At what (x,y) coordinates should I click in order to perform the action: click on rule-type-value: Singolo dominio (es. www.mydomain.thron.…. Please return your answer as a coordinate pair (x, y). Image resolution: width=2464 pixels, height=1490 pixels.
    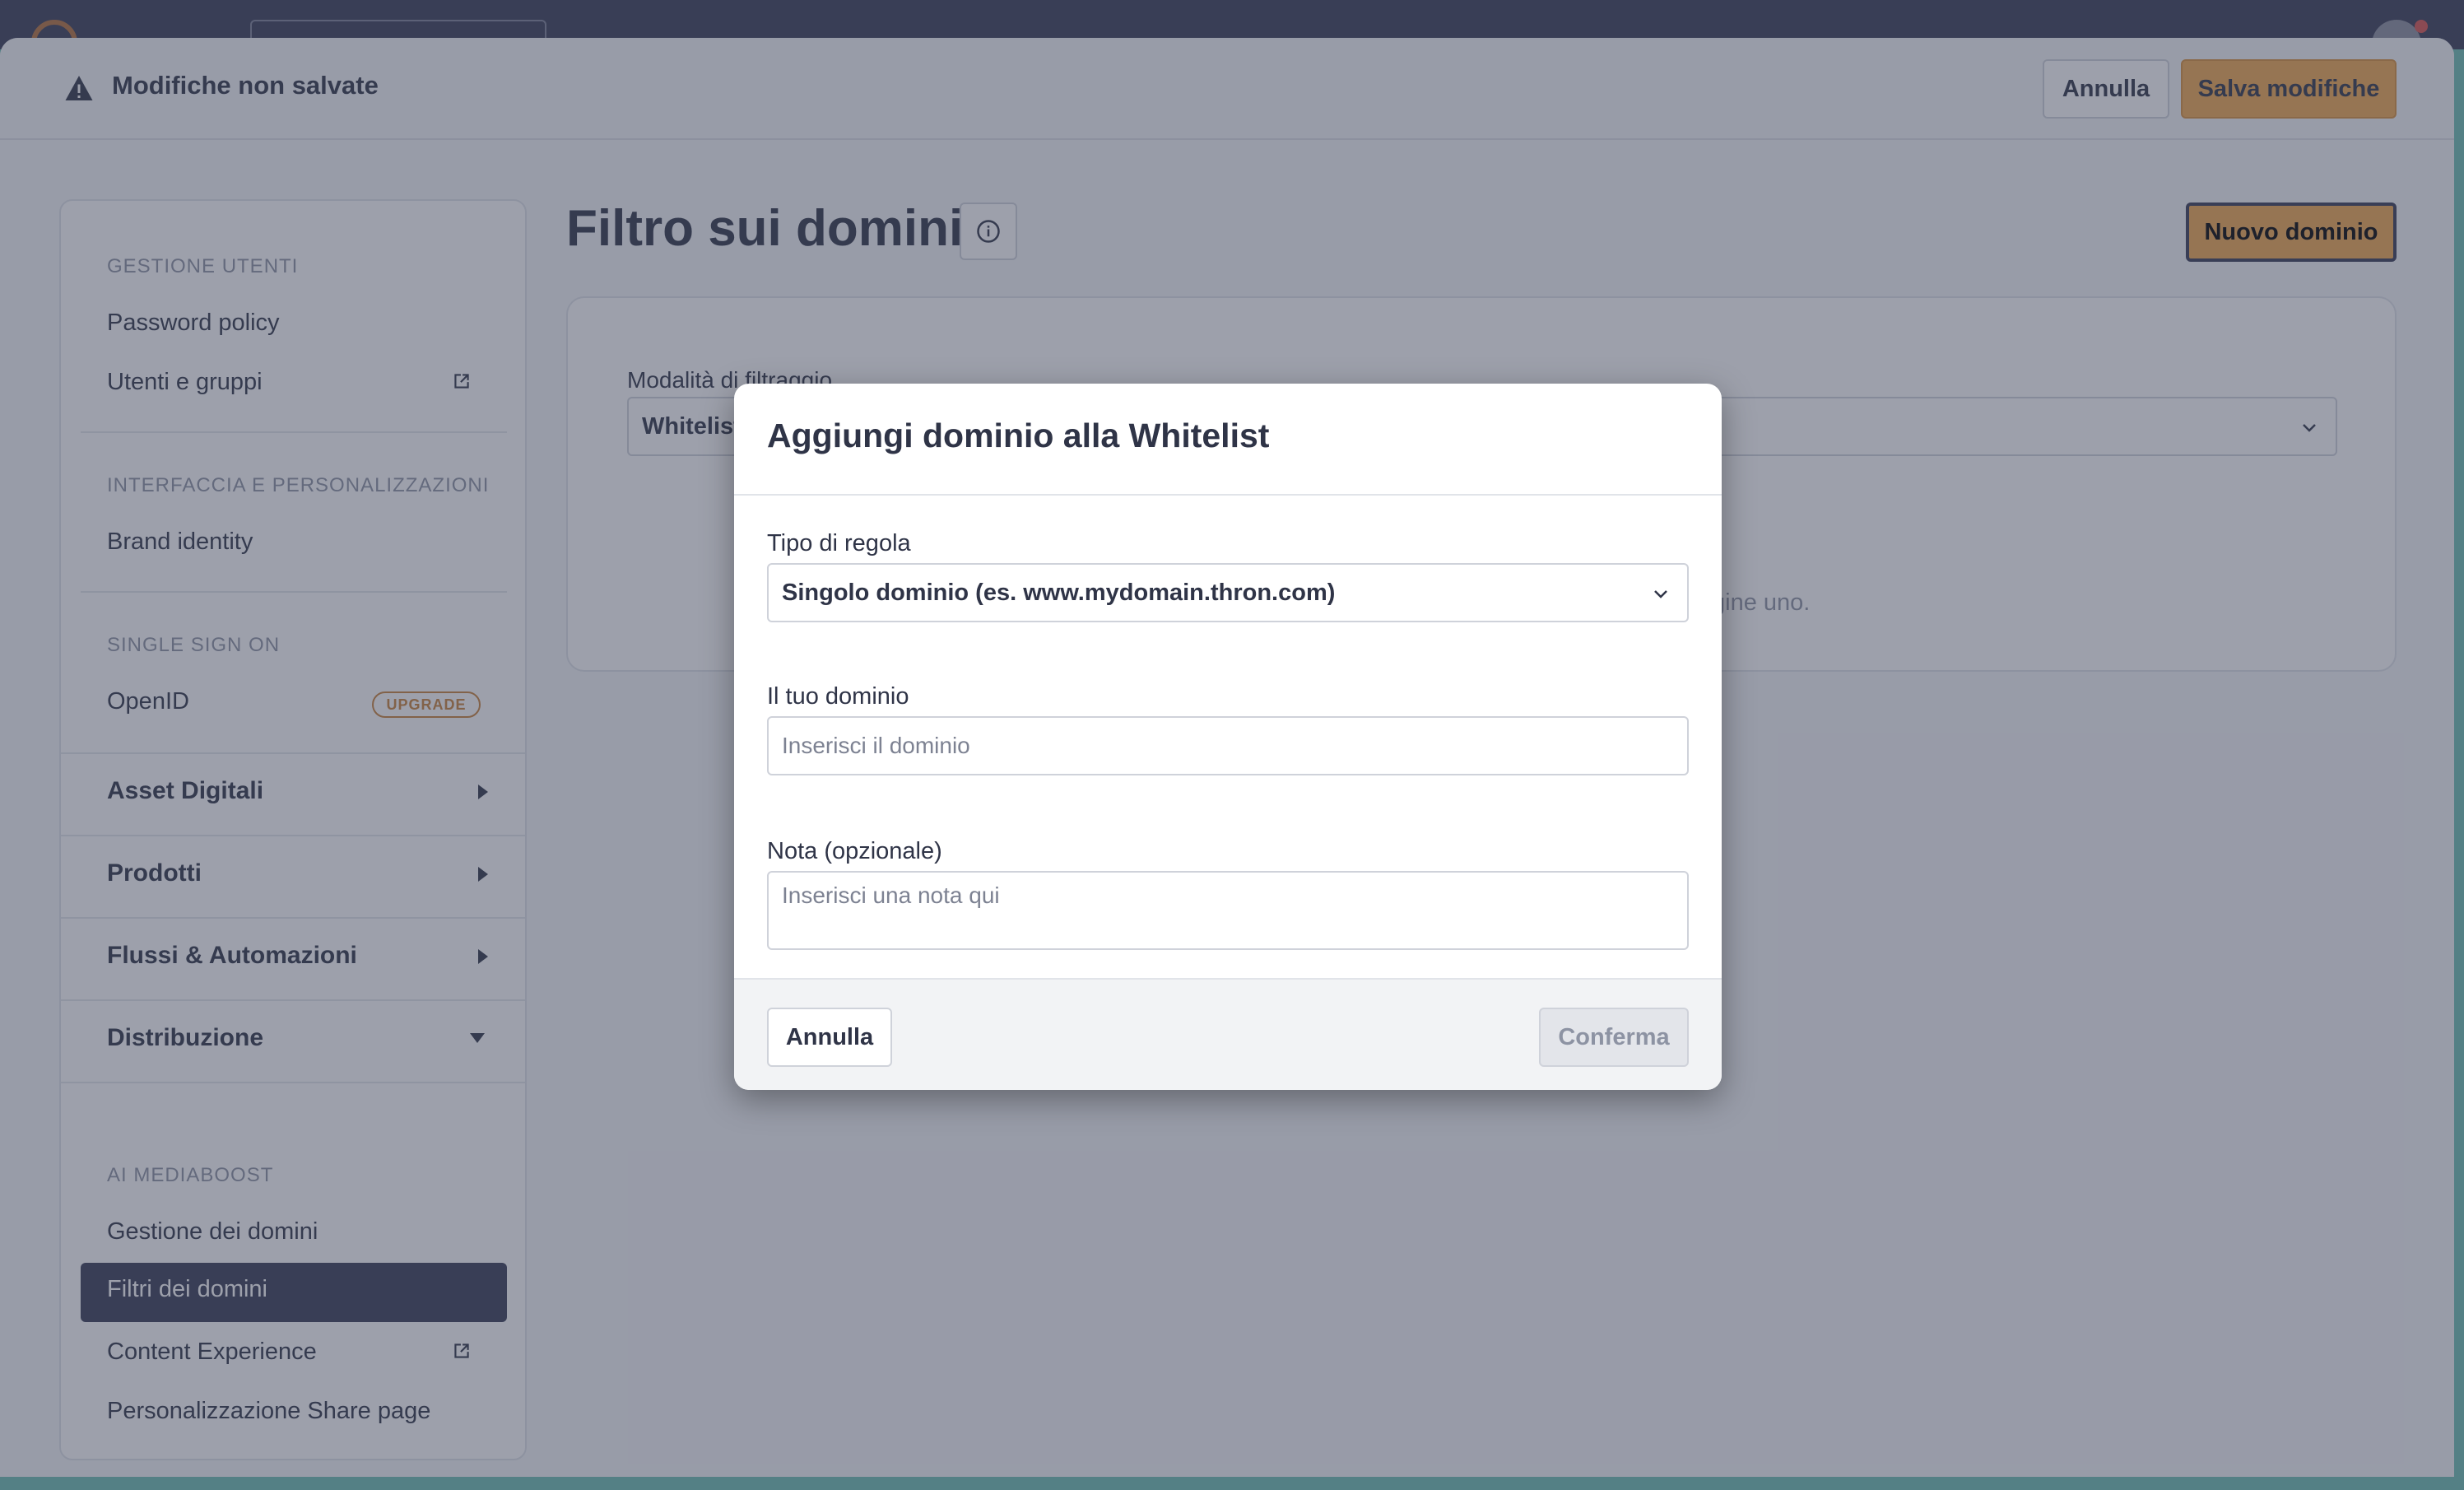
    Looking at the image, I should click on (1059, 593).